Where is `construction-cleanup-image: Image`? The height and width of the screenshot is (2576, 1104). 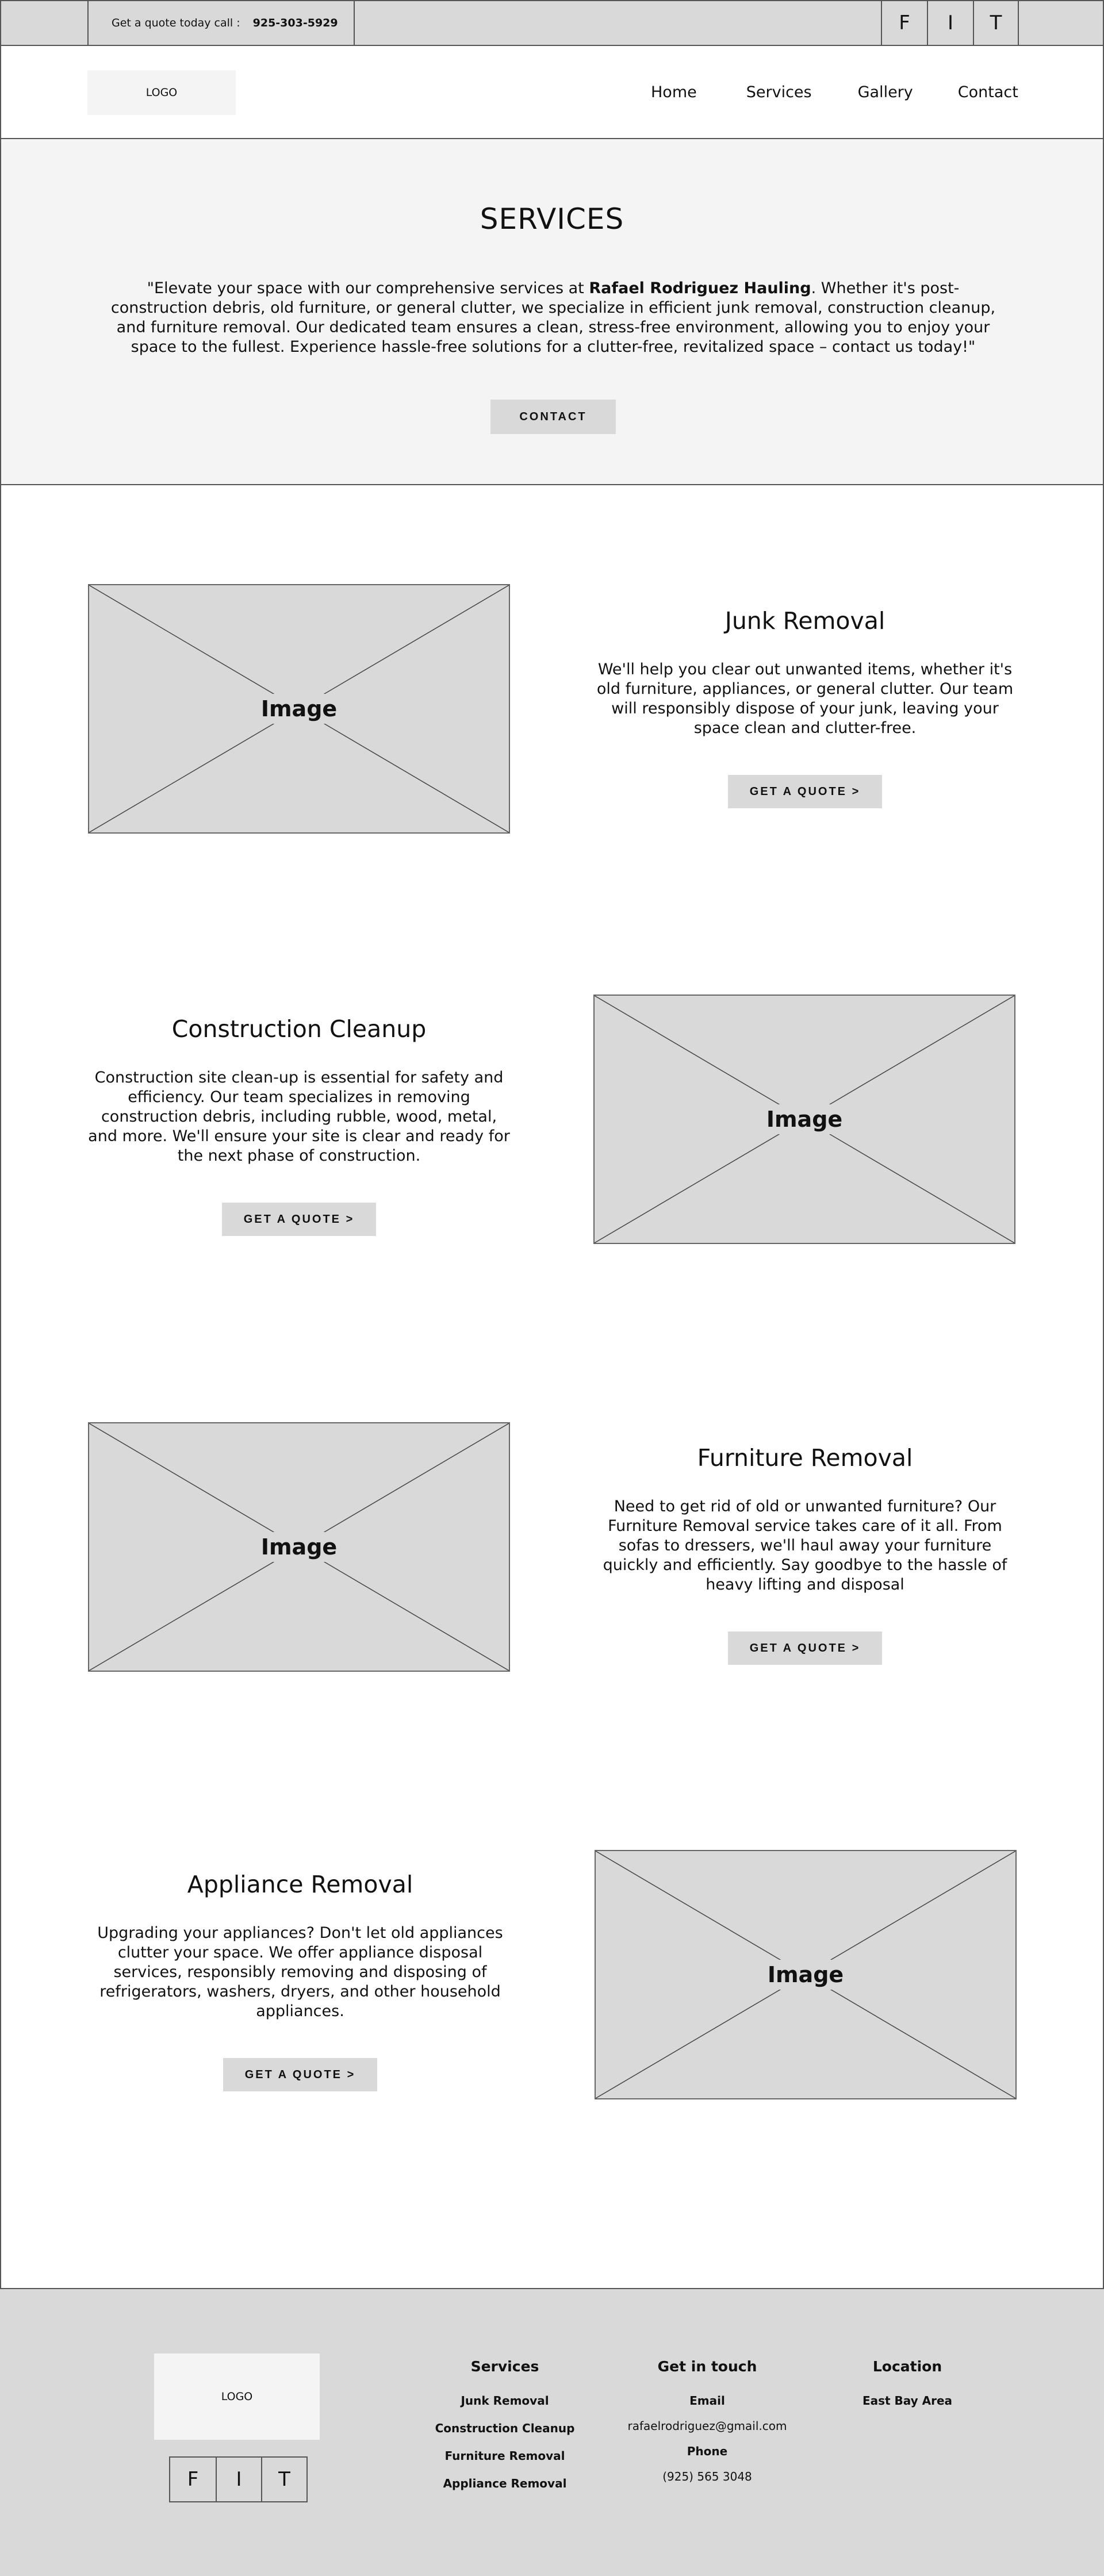
construction-cleanup-image: Image is located at coordinates (804, 1120).